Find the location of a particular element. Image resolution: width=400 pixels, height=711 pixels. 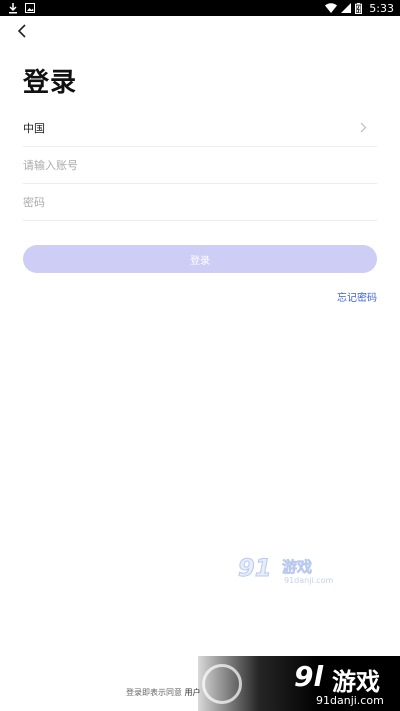

status-time: 5:33 is located at coordinates (381, 8).